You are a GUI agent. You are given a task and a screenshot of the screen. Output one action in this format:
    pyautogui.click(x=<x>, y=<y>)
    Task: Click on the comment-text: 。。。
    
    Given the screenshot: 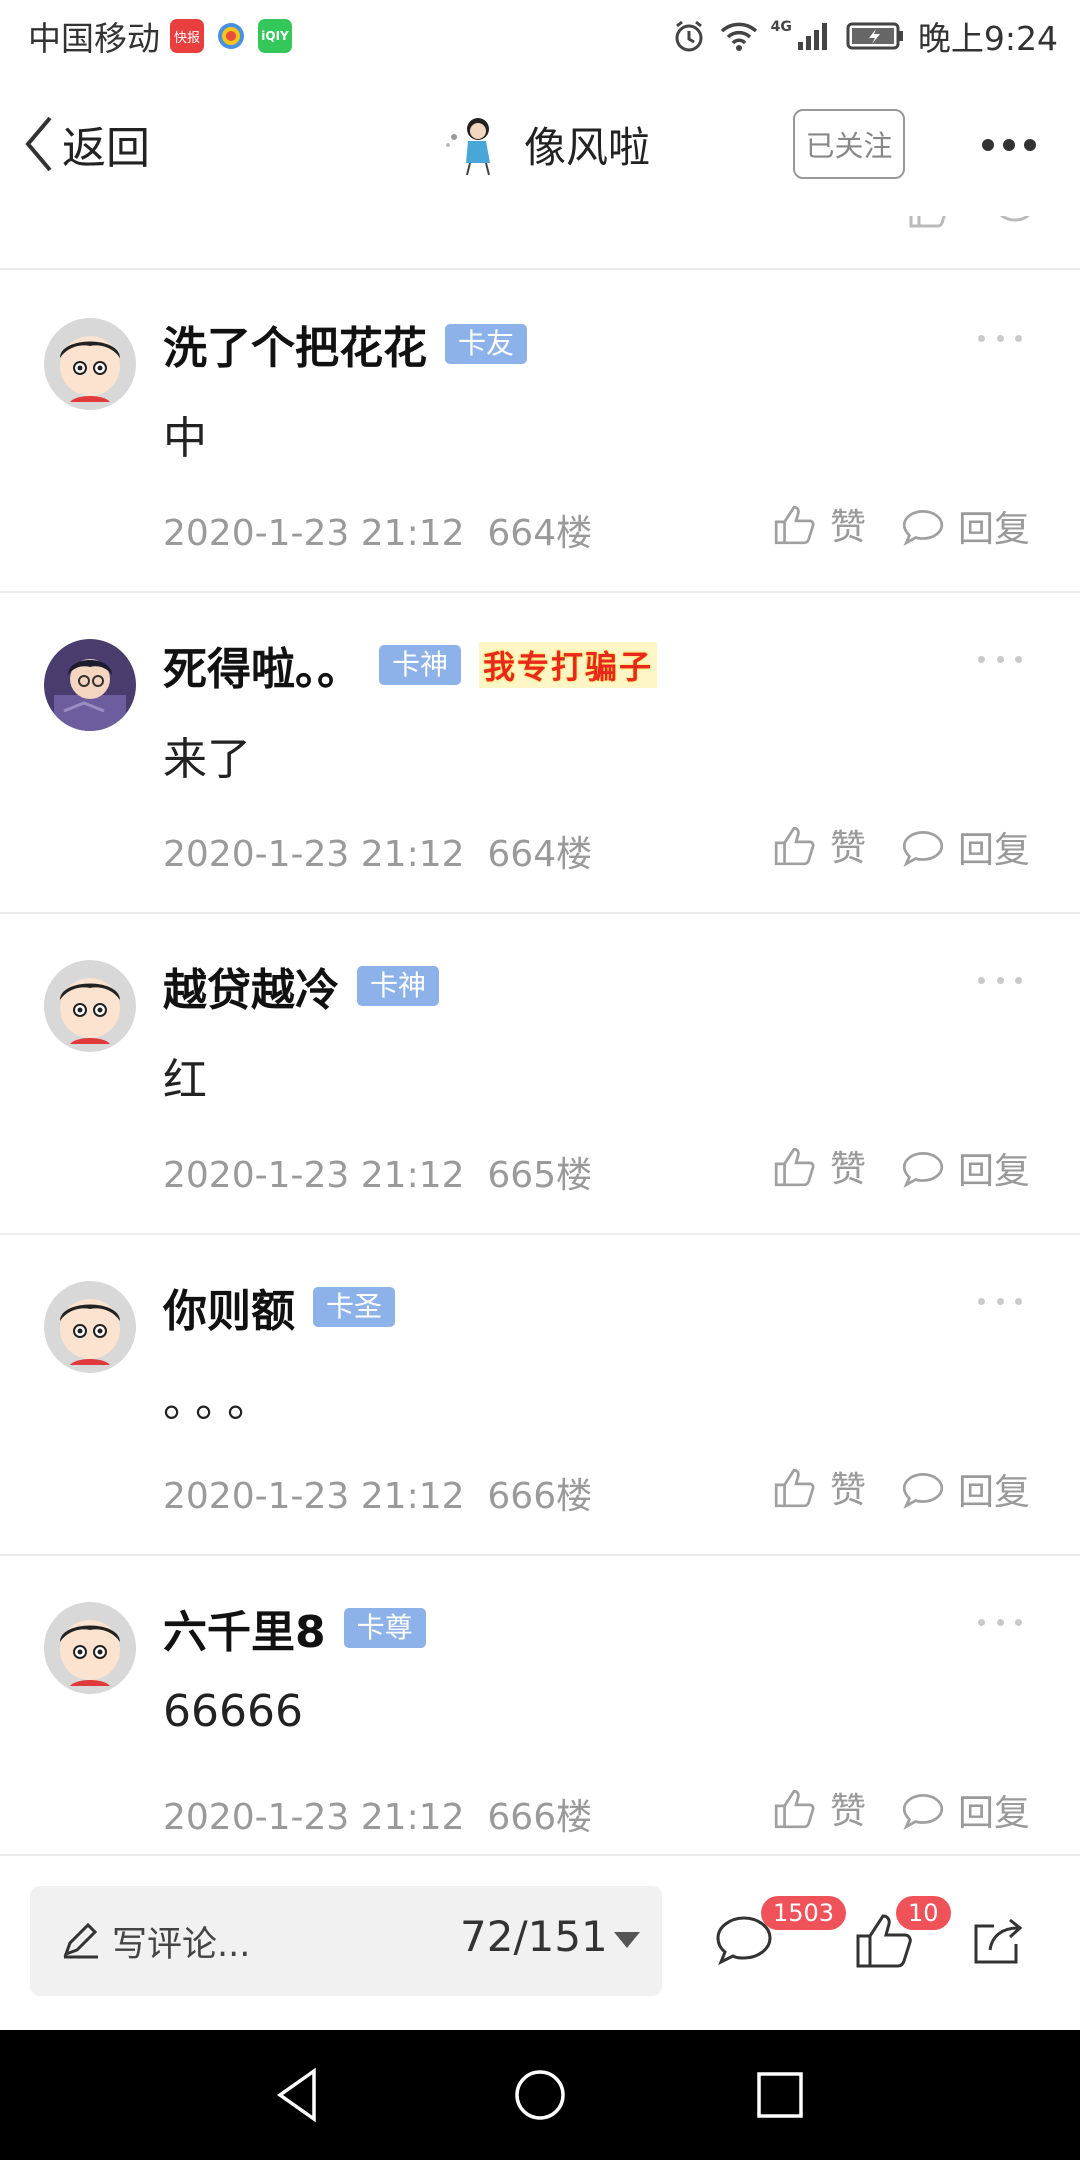 What is the action you would take?
    pyautogui.click(x=222, y=1401)
    